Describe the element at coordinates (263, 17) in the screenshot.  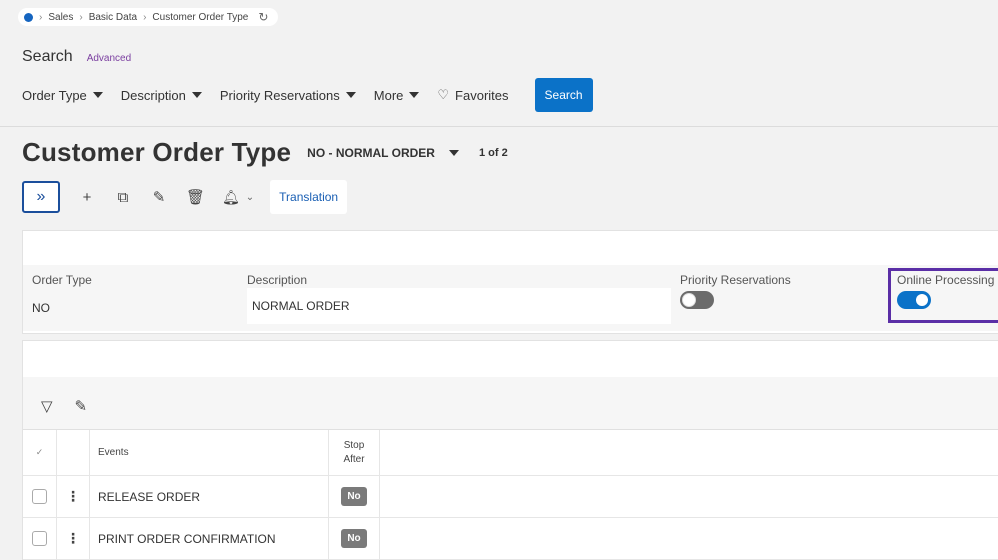
I see `refresh-icon: ↻` at that location.